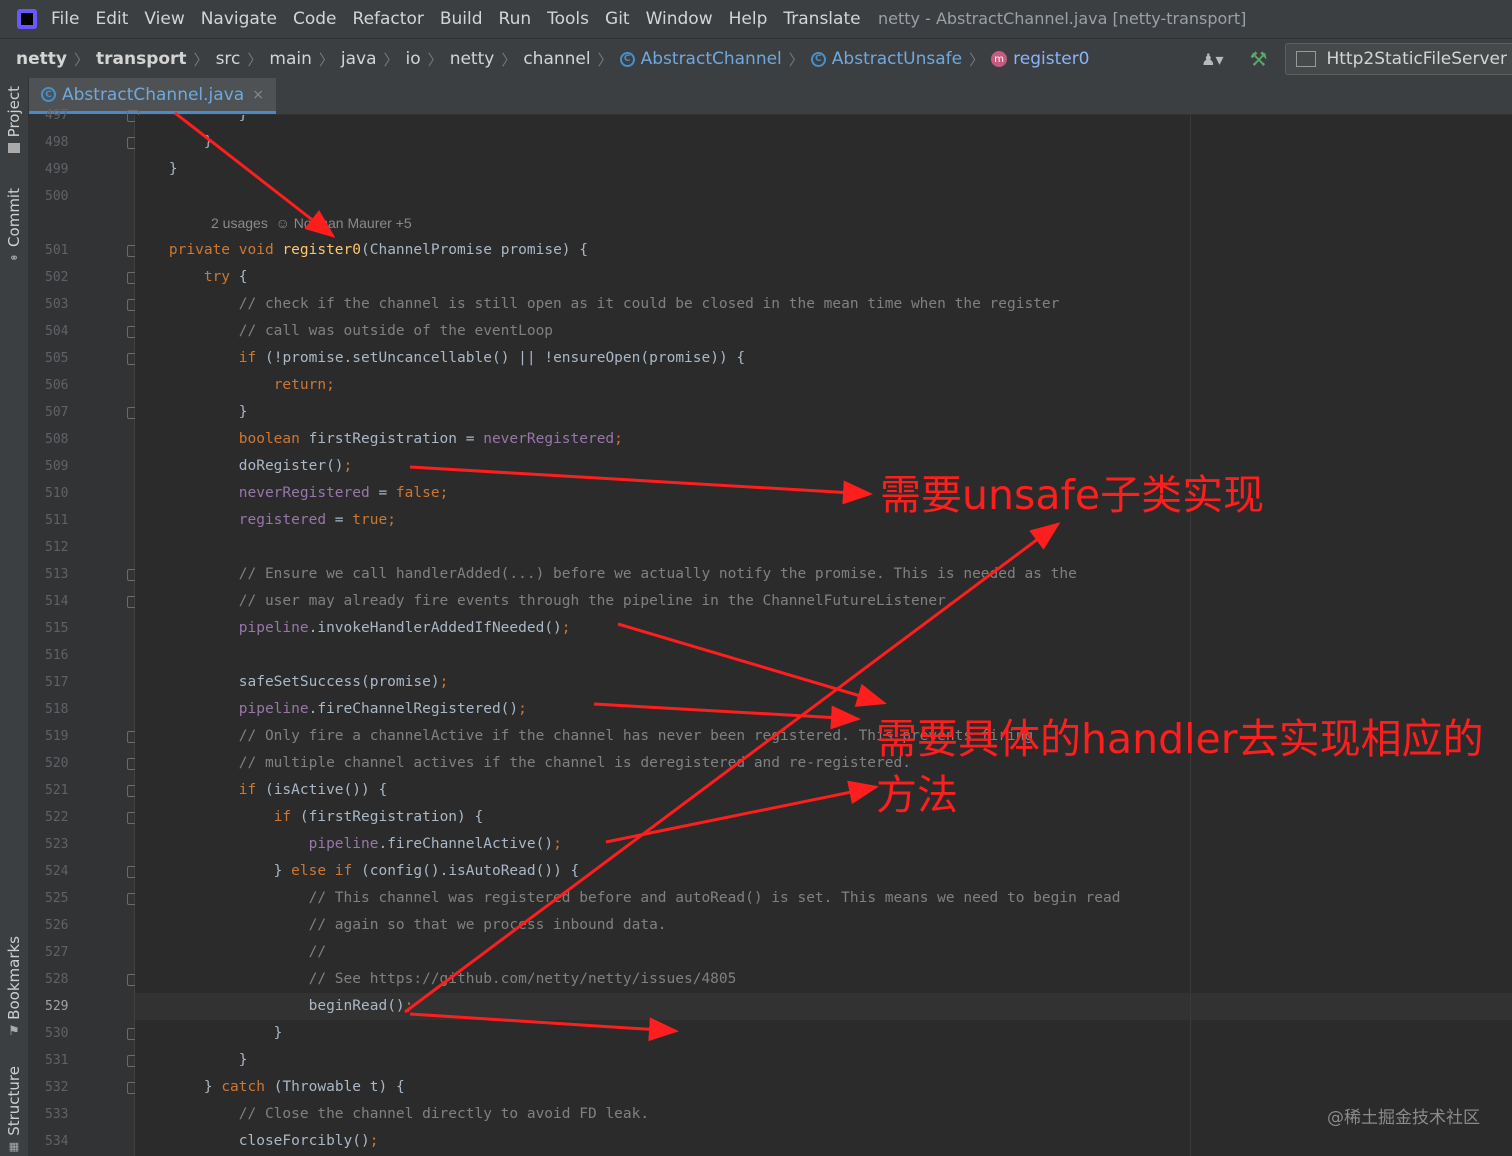  What do you see at coordinates (917, 795) in the screenshot?
I see `annotation-handler-line2: 方法` at bounding box center [917, 795].